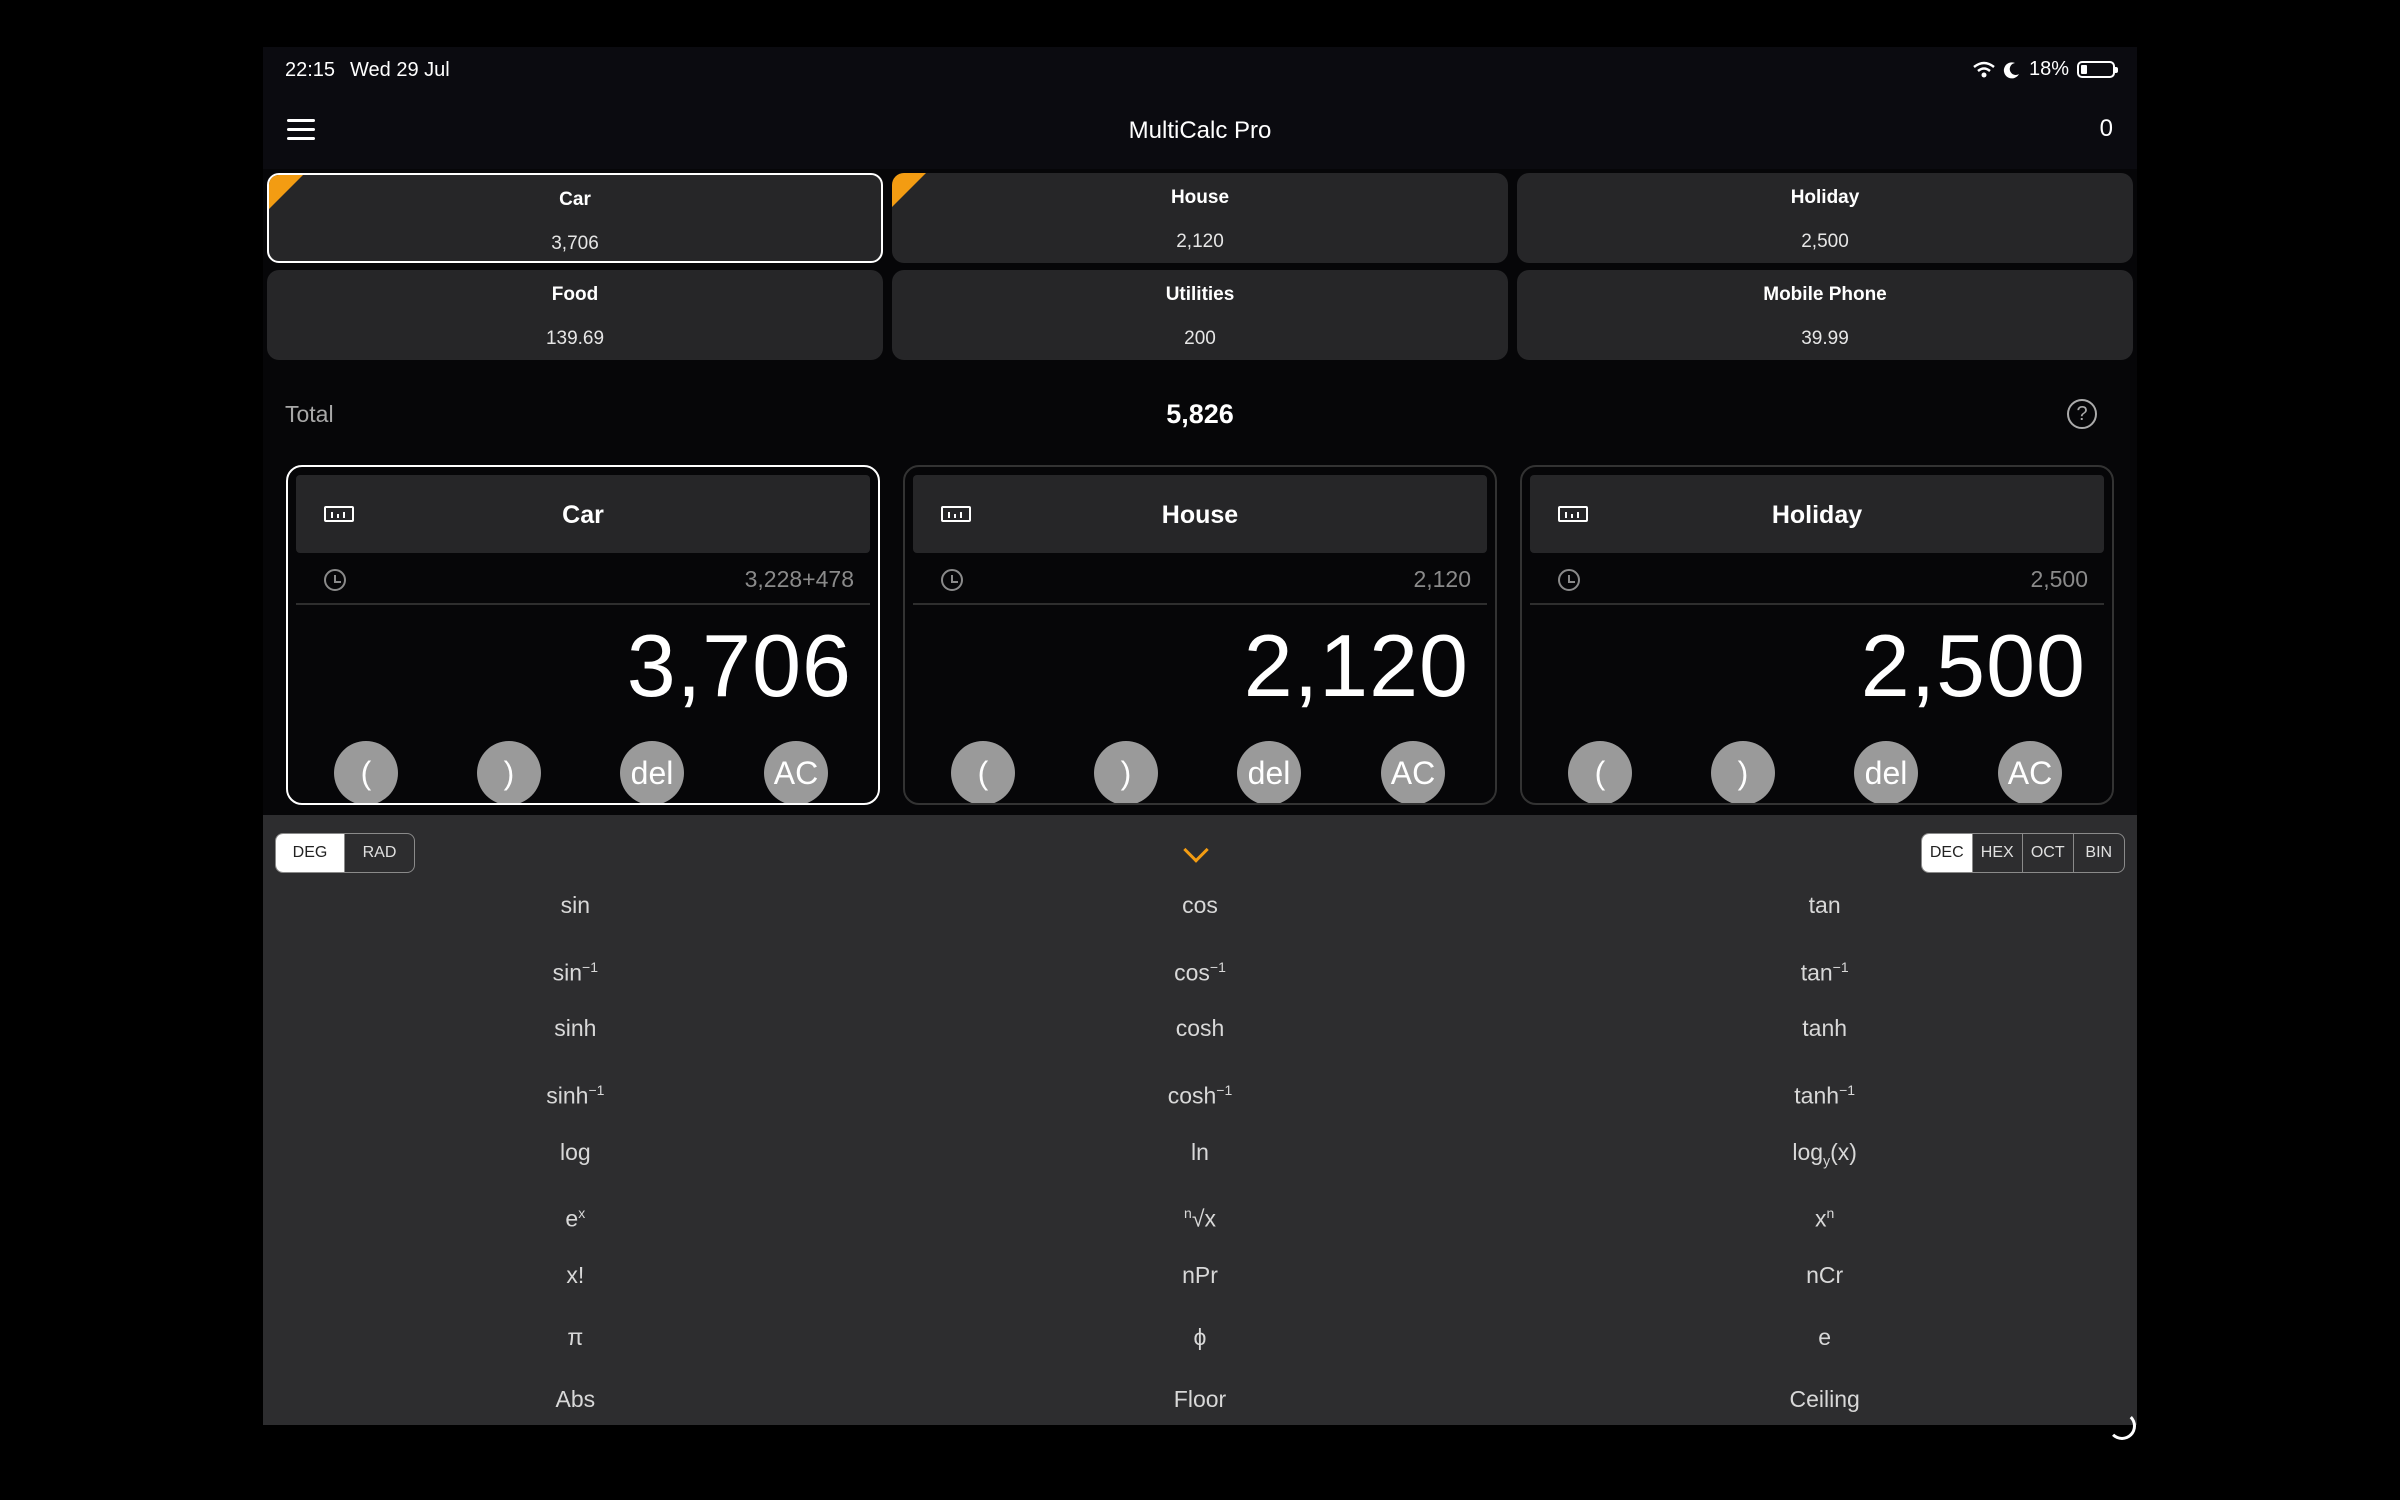 This screenshot has width=2400, height=1500. What do you see at coordinates (575, 978) in the screenshot?
I see `arcsin-button: sin−1` at bounding box center [575, 978].